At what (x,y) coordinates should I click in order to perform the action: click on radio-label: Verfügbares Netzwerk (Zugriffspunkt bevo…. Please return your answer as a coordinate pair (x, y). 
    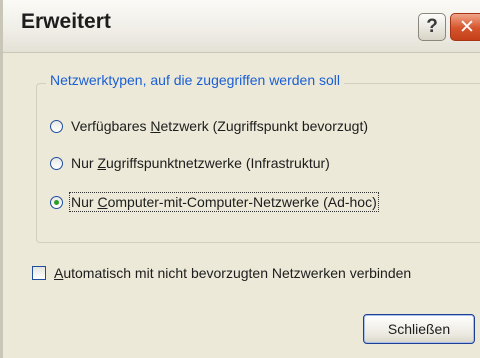
    Looking at the image, I should click on (220, 126).